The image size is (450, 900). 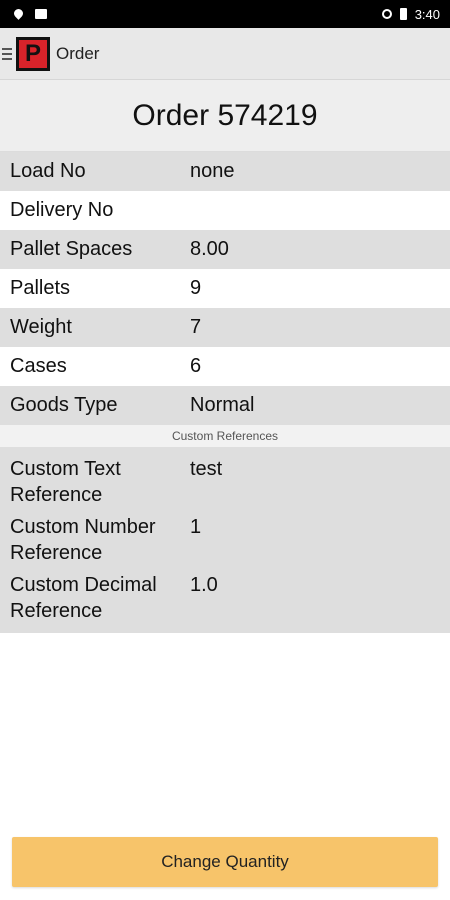 What do you see at coordinates (71, 249) in the screenshot?
I see `field-label: Pallet Spaces` at bounding box center [71, 249].